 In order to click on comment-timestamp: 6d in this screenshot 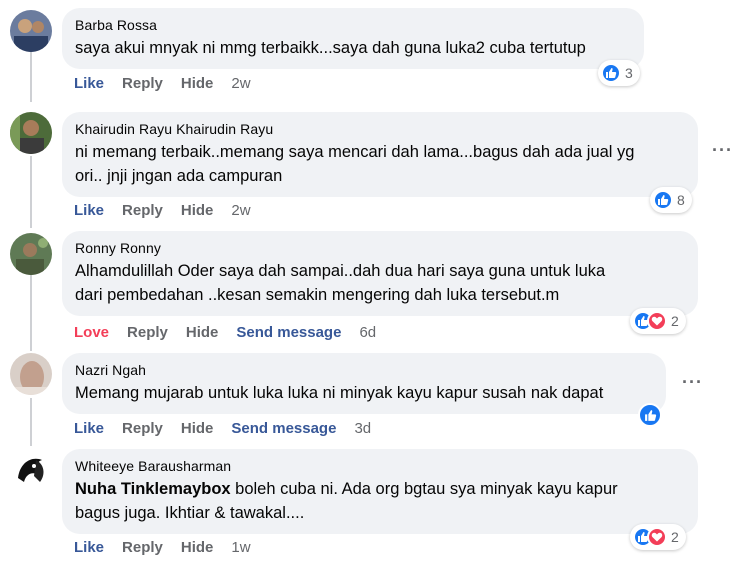, I will do `click(367, 332)`.